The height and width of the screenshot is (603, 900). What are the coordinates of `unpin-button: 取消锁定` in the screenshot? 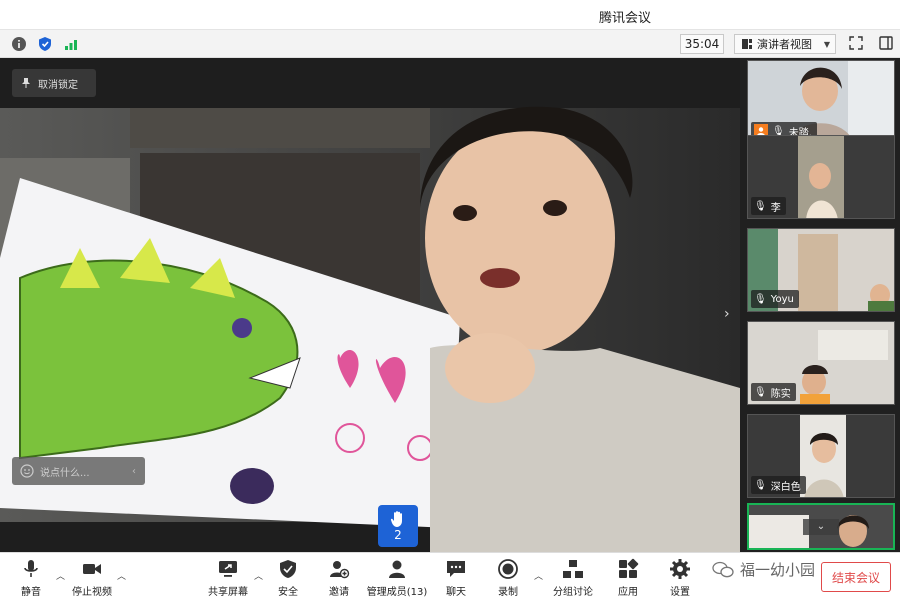 It's located at (54, 83).